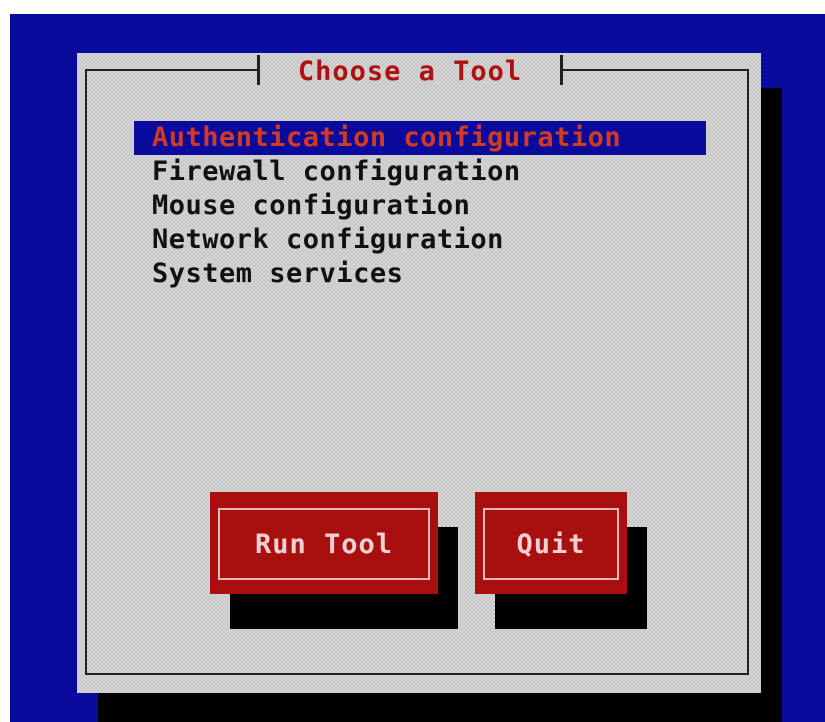 This screenshot has width=825, height=722. I want to click on dialog-title-box: Choose a Tool, so click(410, 70).